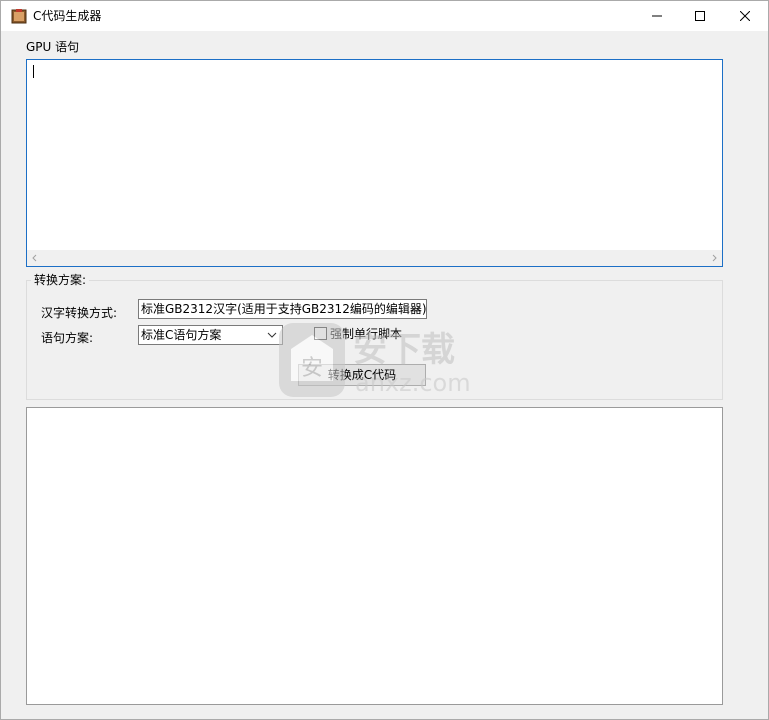  I want to click on title-bar: C代码生成器, so click(384, 16).